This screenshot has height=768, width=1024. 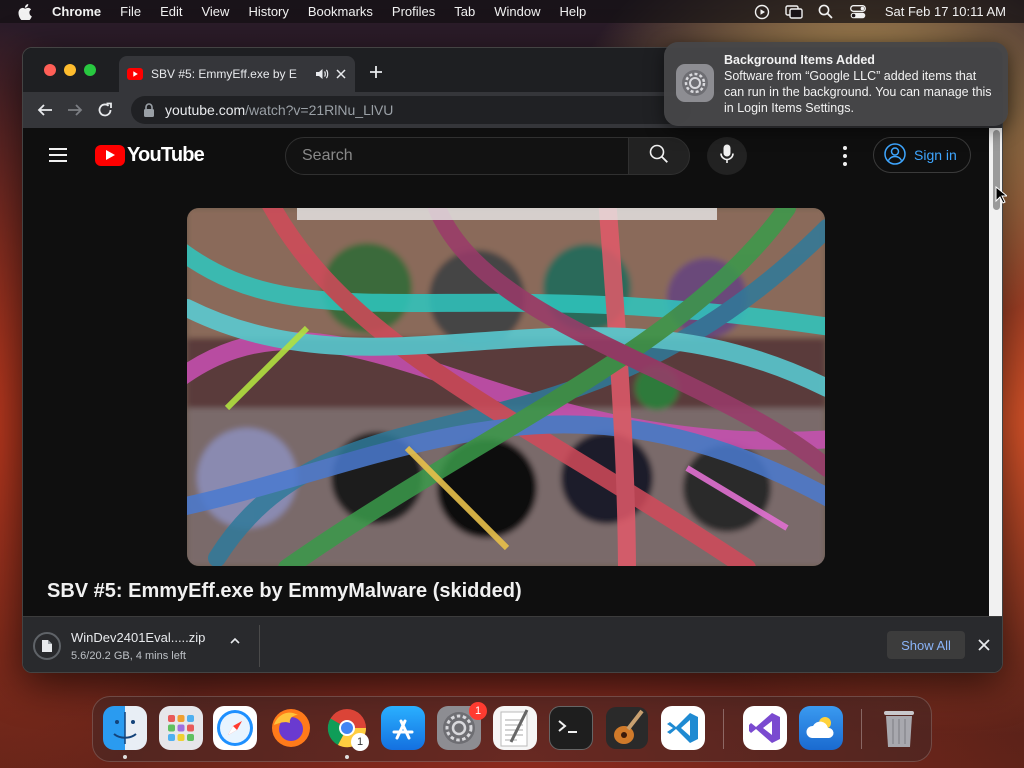 What do you see at coordinates (125, 728) in the screenshot?
I see `finder-icon` at bounding box center [125, 728].